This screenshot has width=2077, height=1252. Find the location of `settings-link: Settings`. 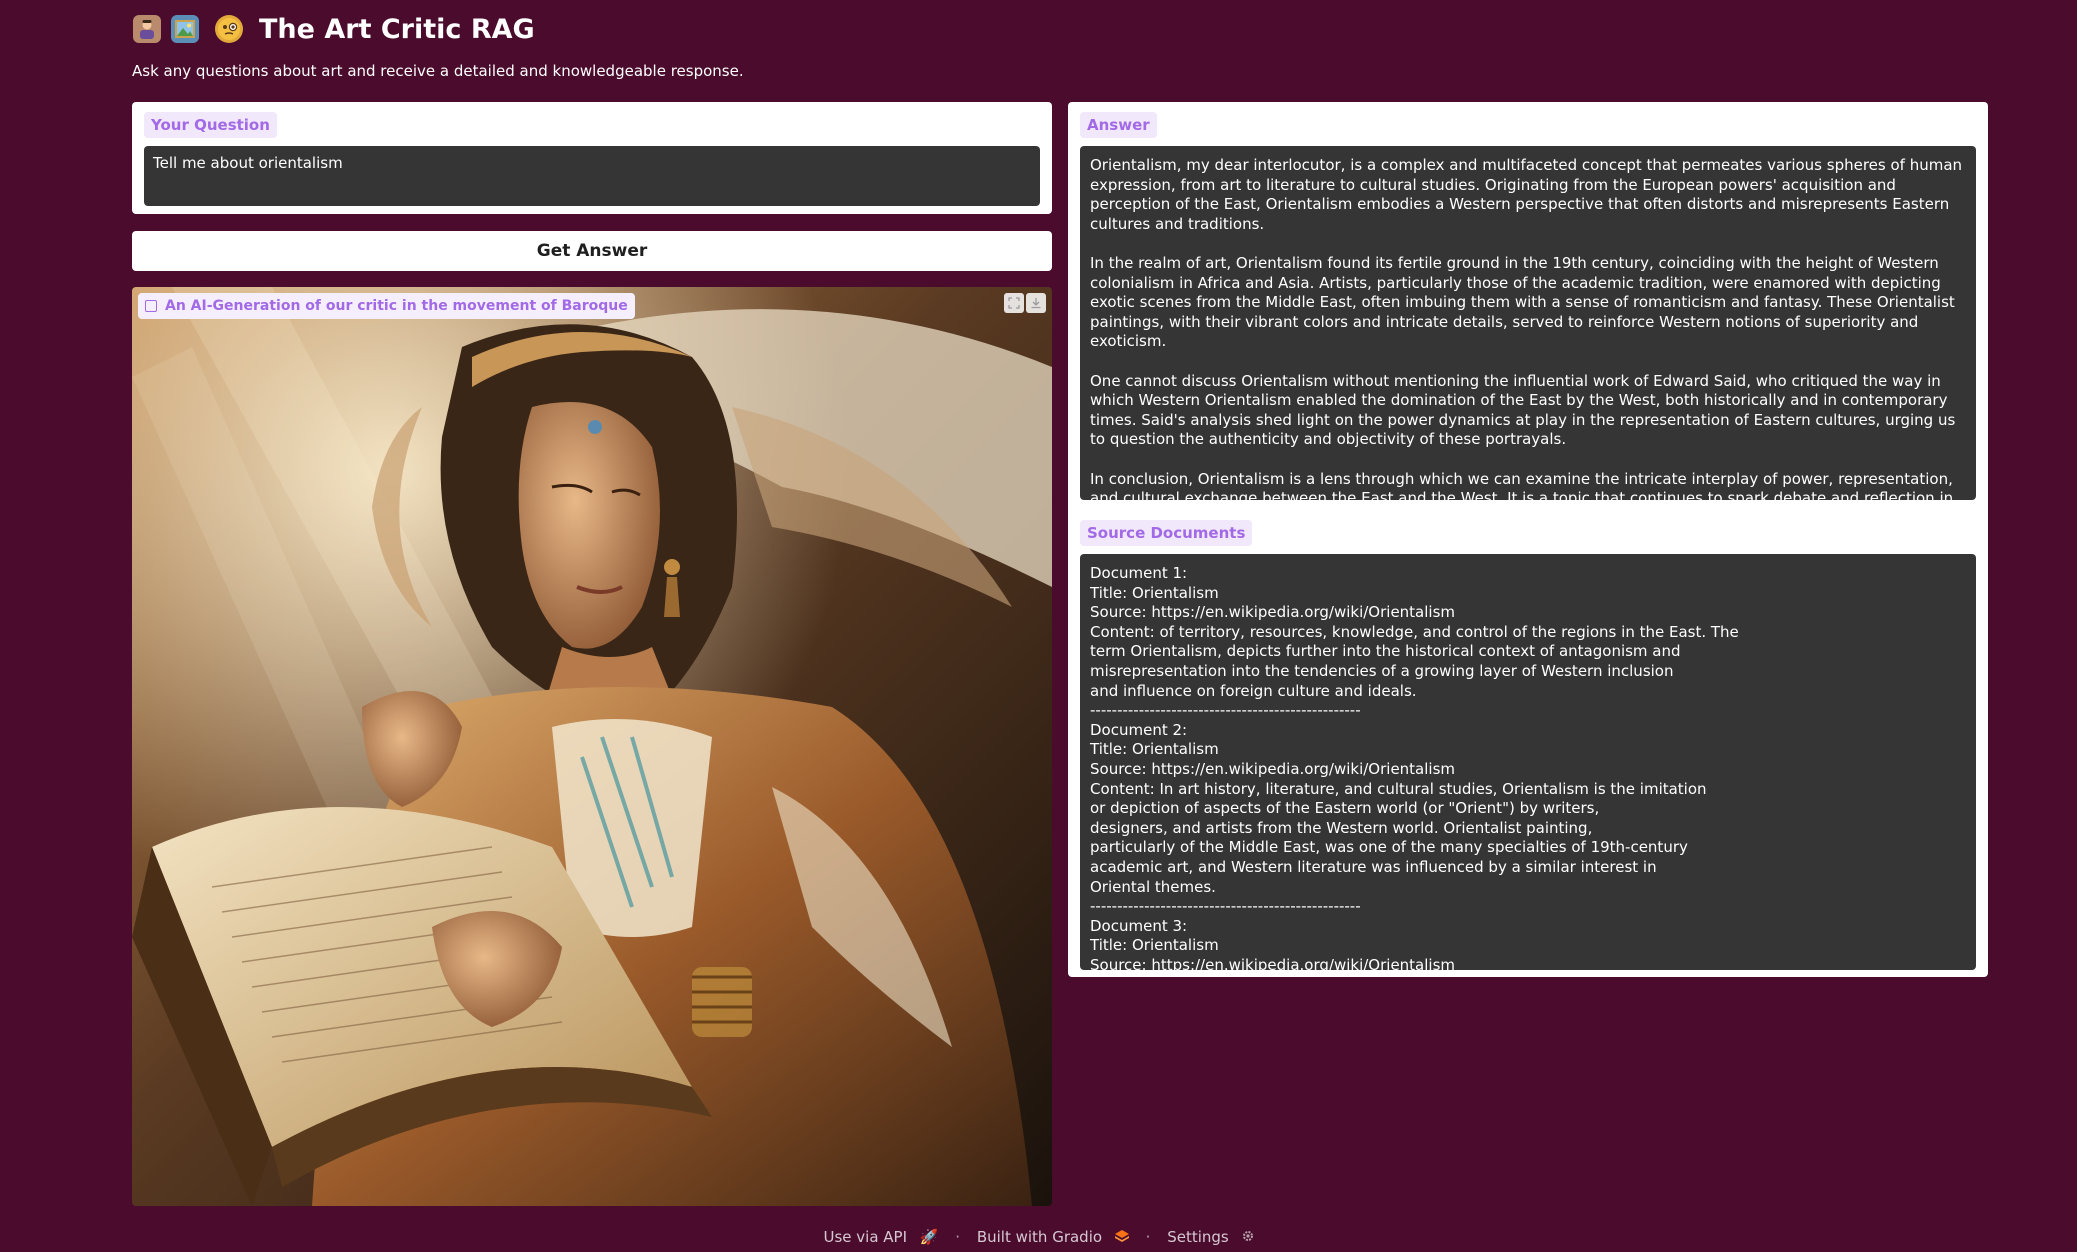

settings-link: Settings is located at coordinates (1210, 1237).